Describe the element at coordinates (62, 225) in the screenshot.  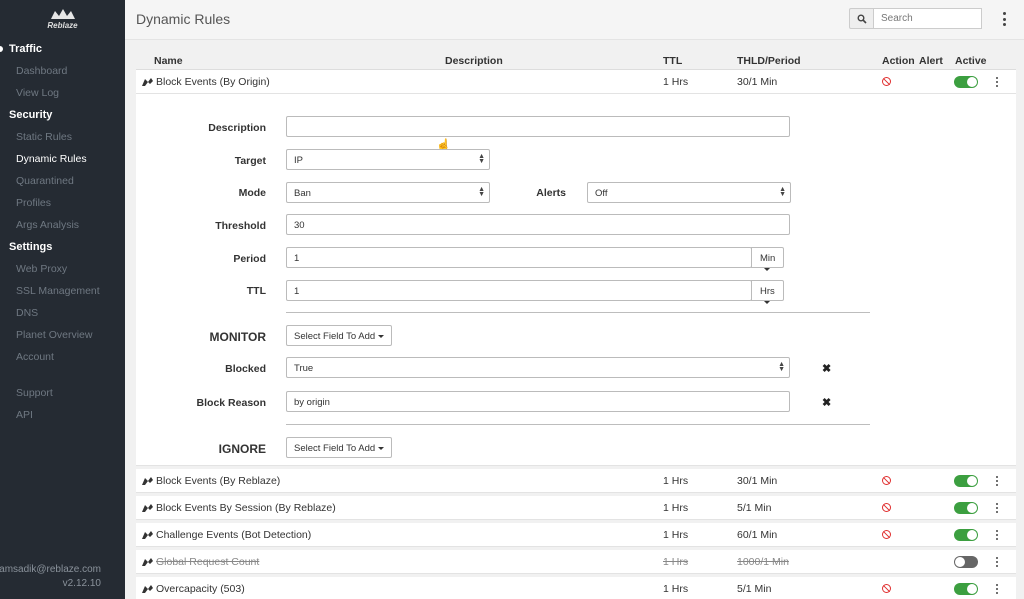
I see `sidebar-item-args-analysis: Args Analysis` at that location.